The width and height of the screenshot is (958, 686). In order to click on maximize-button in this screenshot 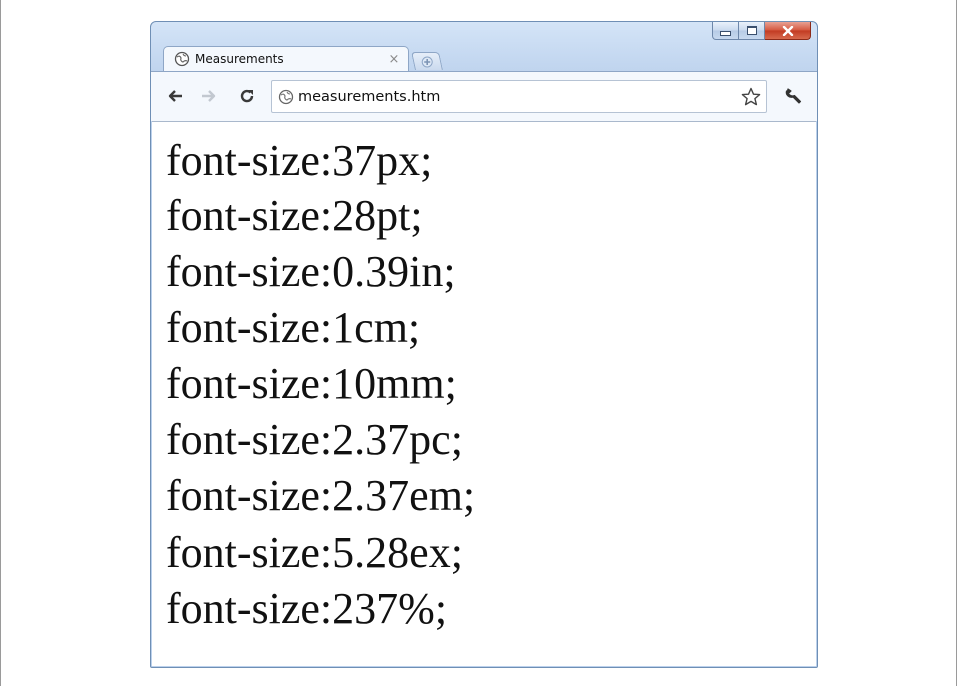, I will do `click(752, 31)`.